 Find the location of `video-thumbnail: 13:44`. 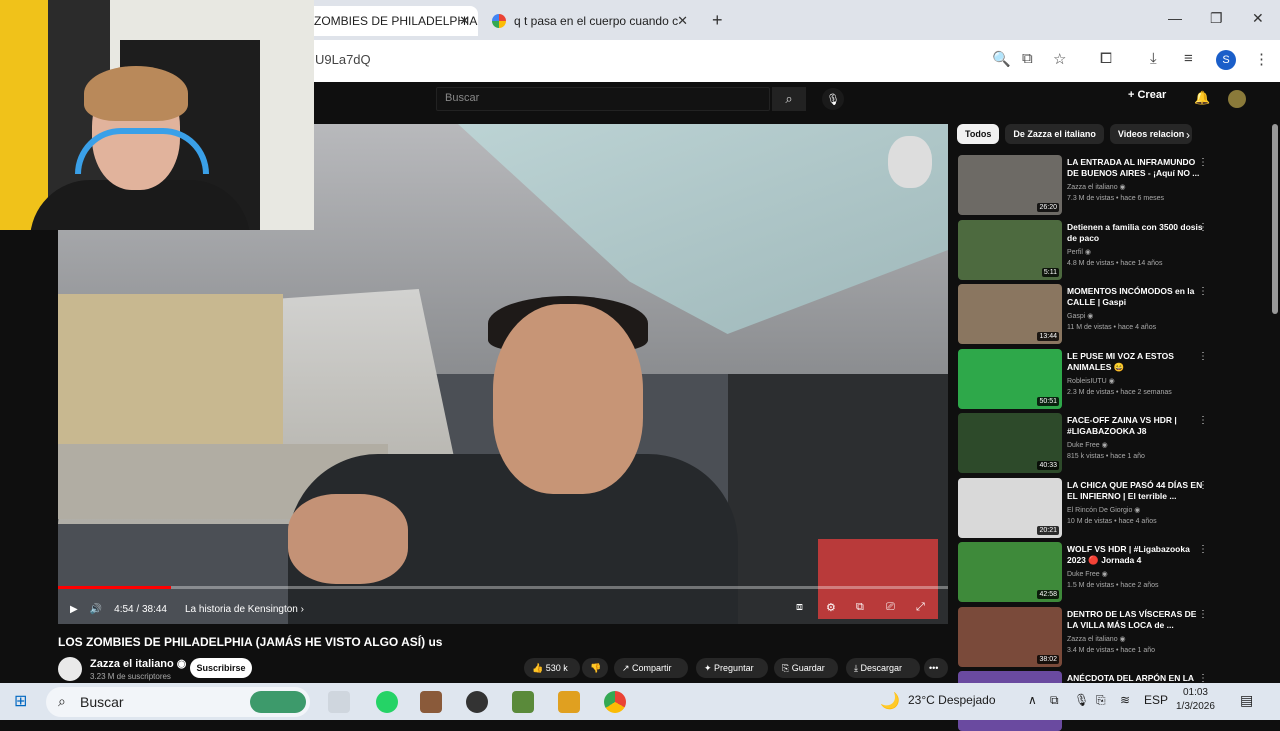

video-thumbnail: 13:44 is located at coordinates (1010, 314).